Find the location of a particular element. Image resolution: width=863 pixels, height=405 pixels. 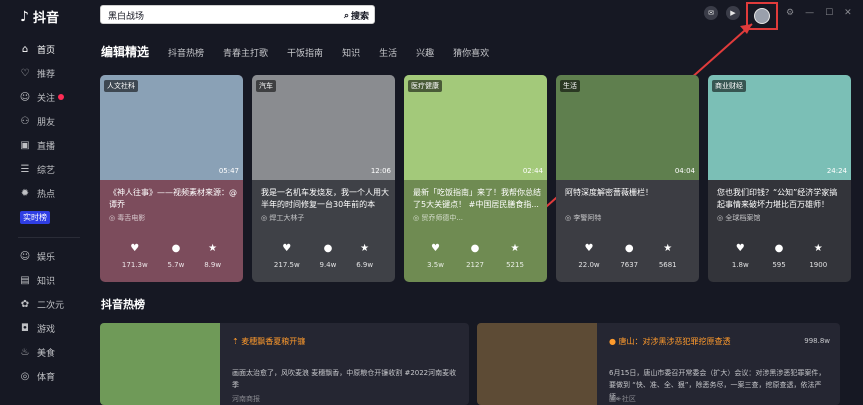

food-icon: ♨ is located at coordinates (25, 352).